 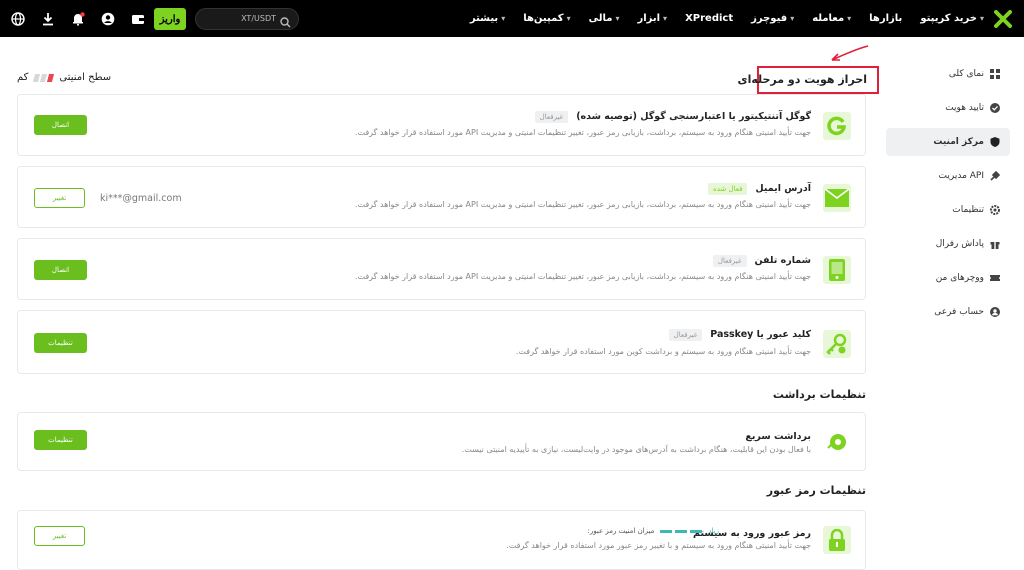 What do you see at coordinates (759, 189) in the screenshot?
I see `card-title: آدرس ایمیلفعال شده` at bounding box center [759, 189].